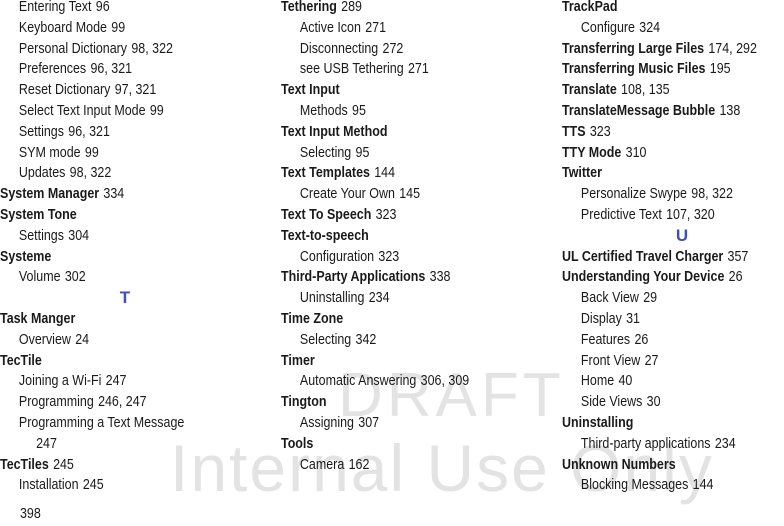  I want to click on index-subentry: Create Your Own 145, so click(401, 194).